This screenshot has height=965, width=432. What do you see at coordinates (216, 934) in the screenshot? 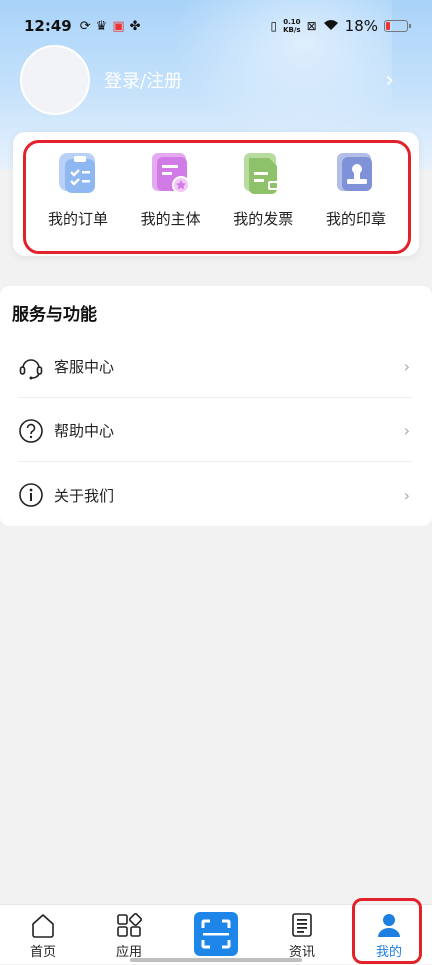
I see `scan-button` at bounding box center [216, 934].